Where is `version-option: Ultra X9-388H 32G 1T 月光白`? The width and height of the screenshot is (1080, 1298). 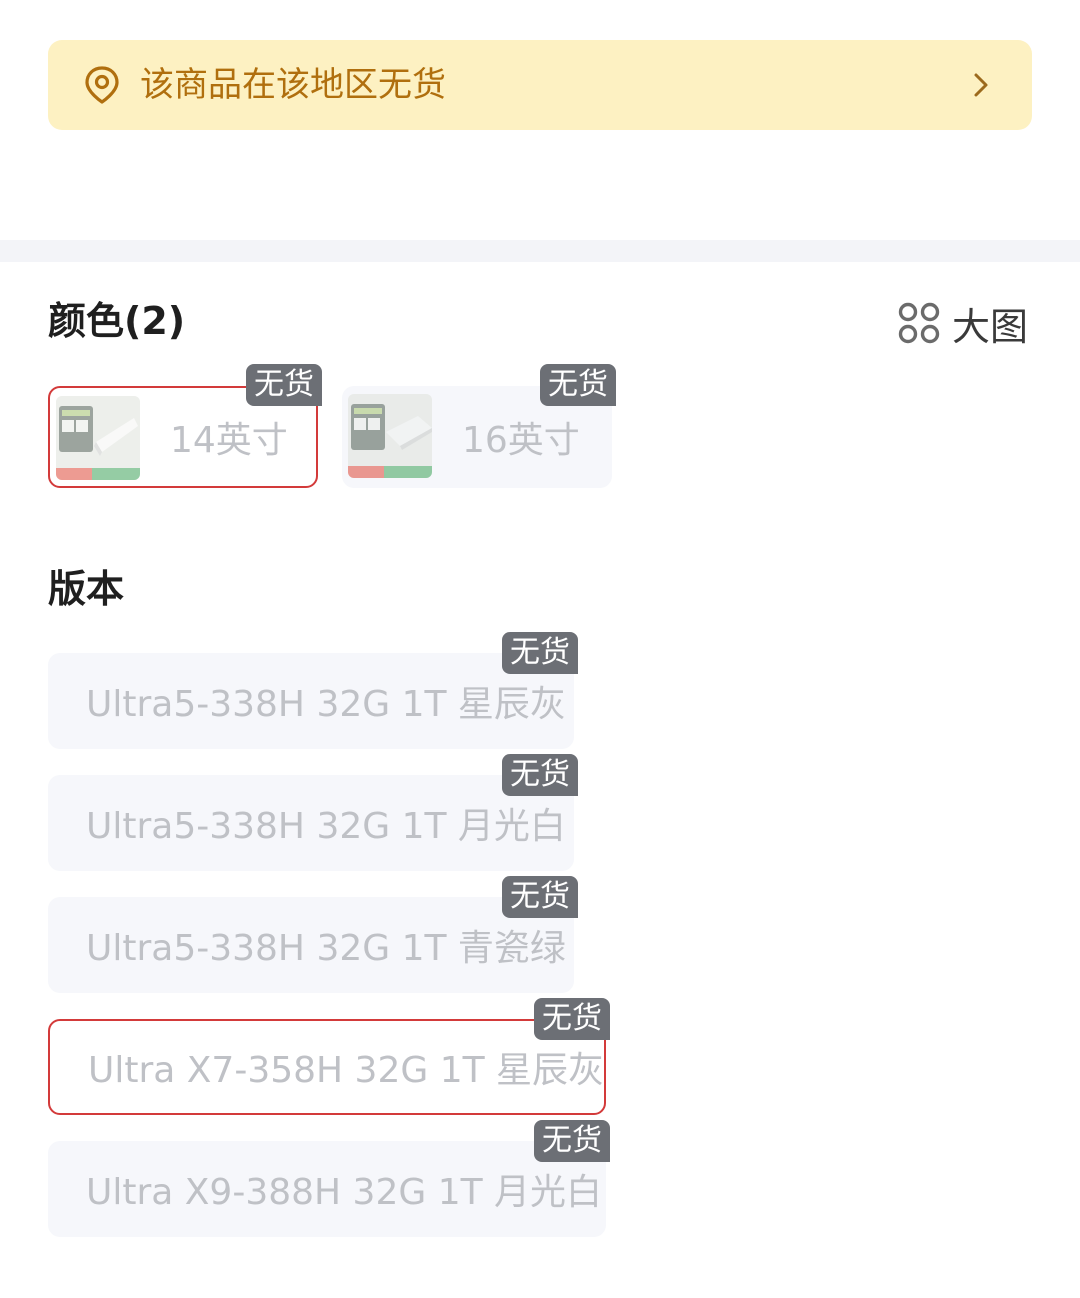
version-option: Ultra X9-388H 32G 1T 月光白 is located at coordinates (327, 1189).